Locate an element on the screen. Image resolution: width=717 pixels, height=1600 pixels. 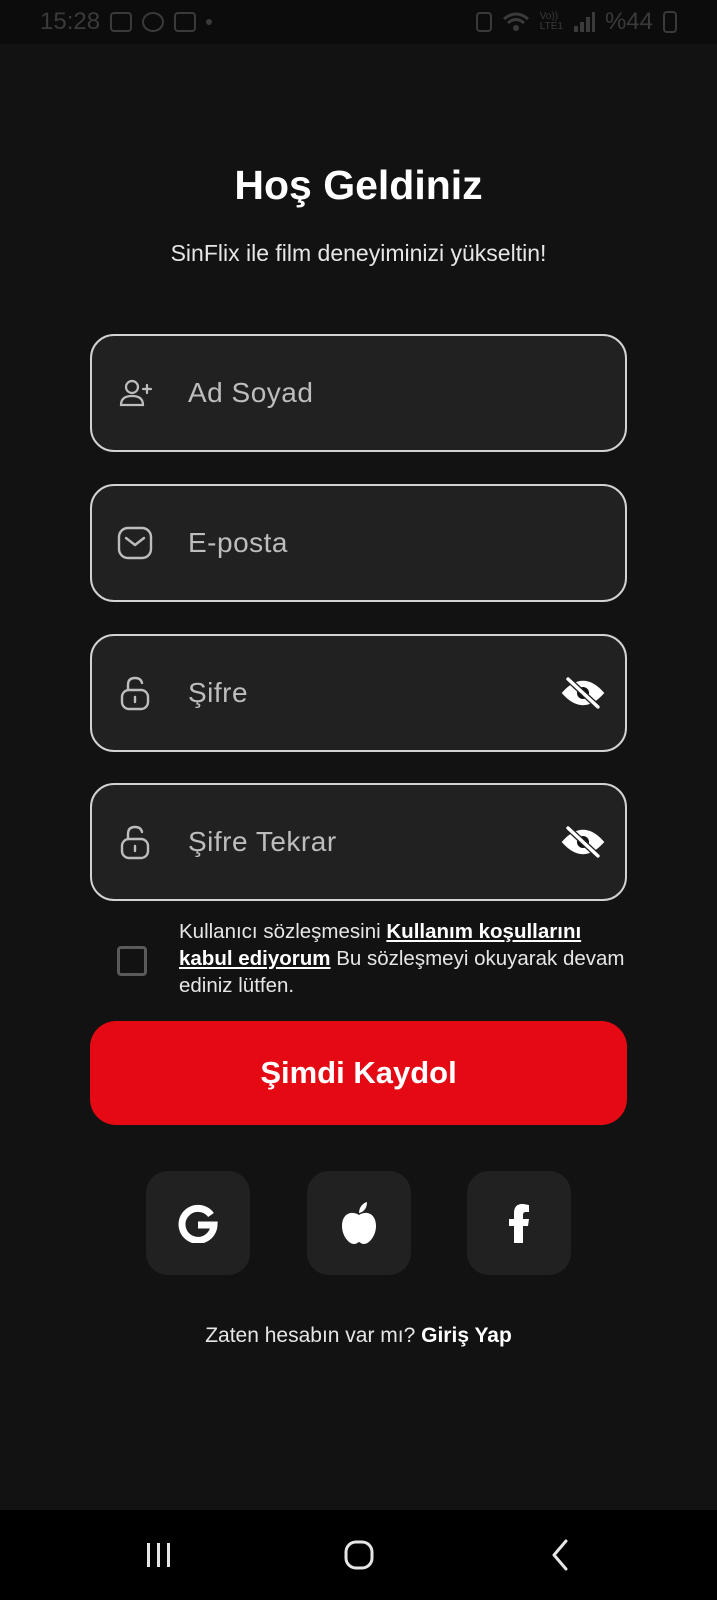
status-left: 15:28 is located at coordinates (126, 22).